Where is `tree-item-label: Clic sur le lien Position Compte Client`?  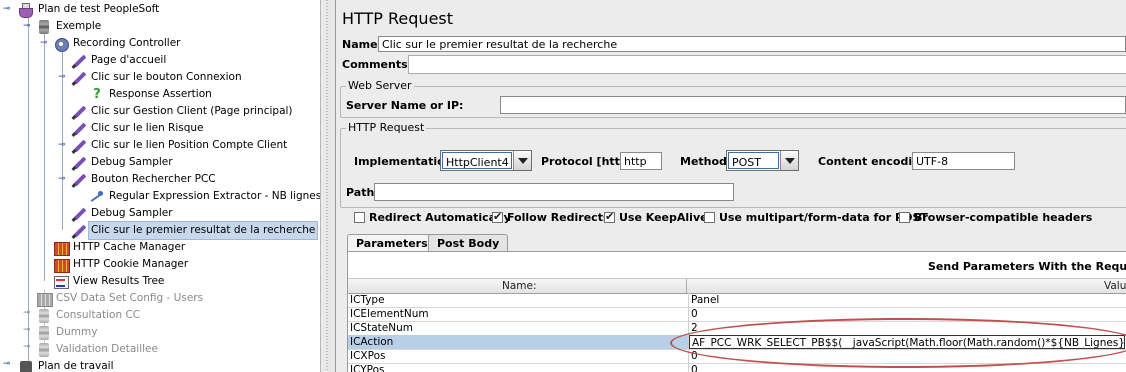
tree-item-label: Clic sur le lien Position Compte Client is located at coordinates (189, 145).